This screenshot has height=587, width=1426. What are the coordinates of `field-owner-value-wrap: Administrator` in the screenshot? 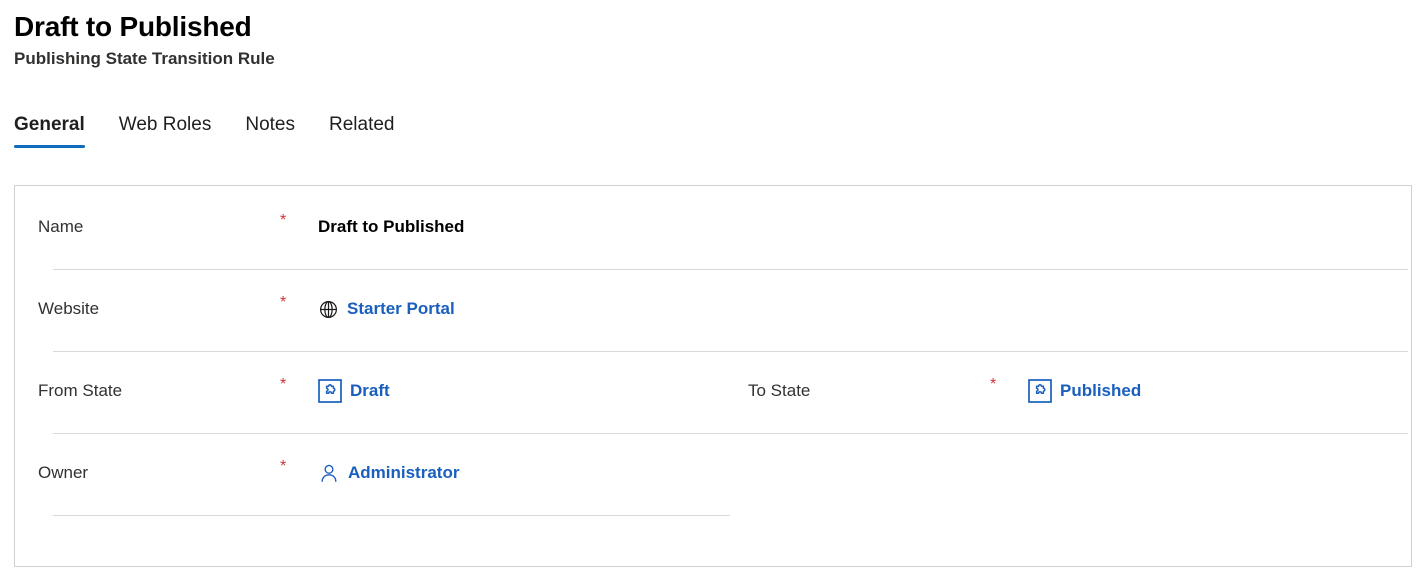 It's located at (388, 473).